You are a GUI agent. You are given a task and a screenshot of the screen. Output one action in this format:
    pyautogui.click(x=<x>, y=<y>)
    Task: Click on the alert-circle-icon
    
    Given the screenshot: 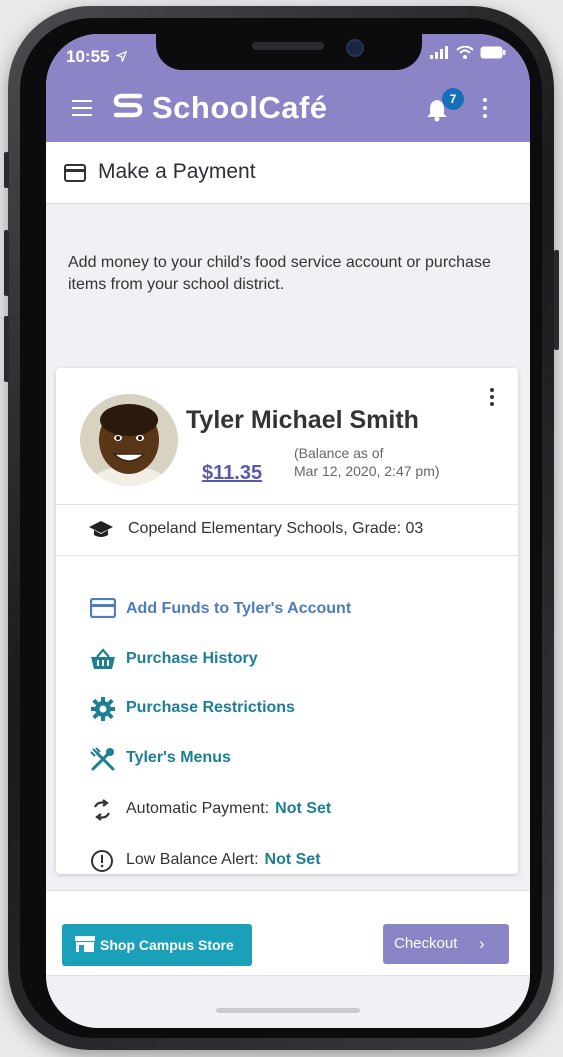 What is the action you would take?
    pyautogui.click(x=102, y=861)
    